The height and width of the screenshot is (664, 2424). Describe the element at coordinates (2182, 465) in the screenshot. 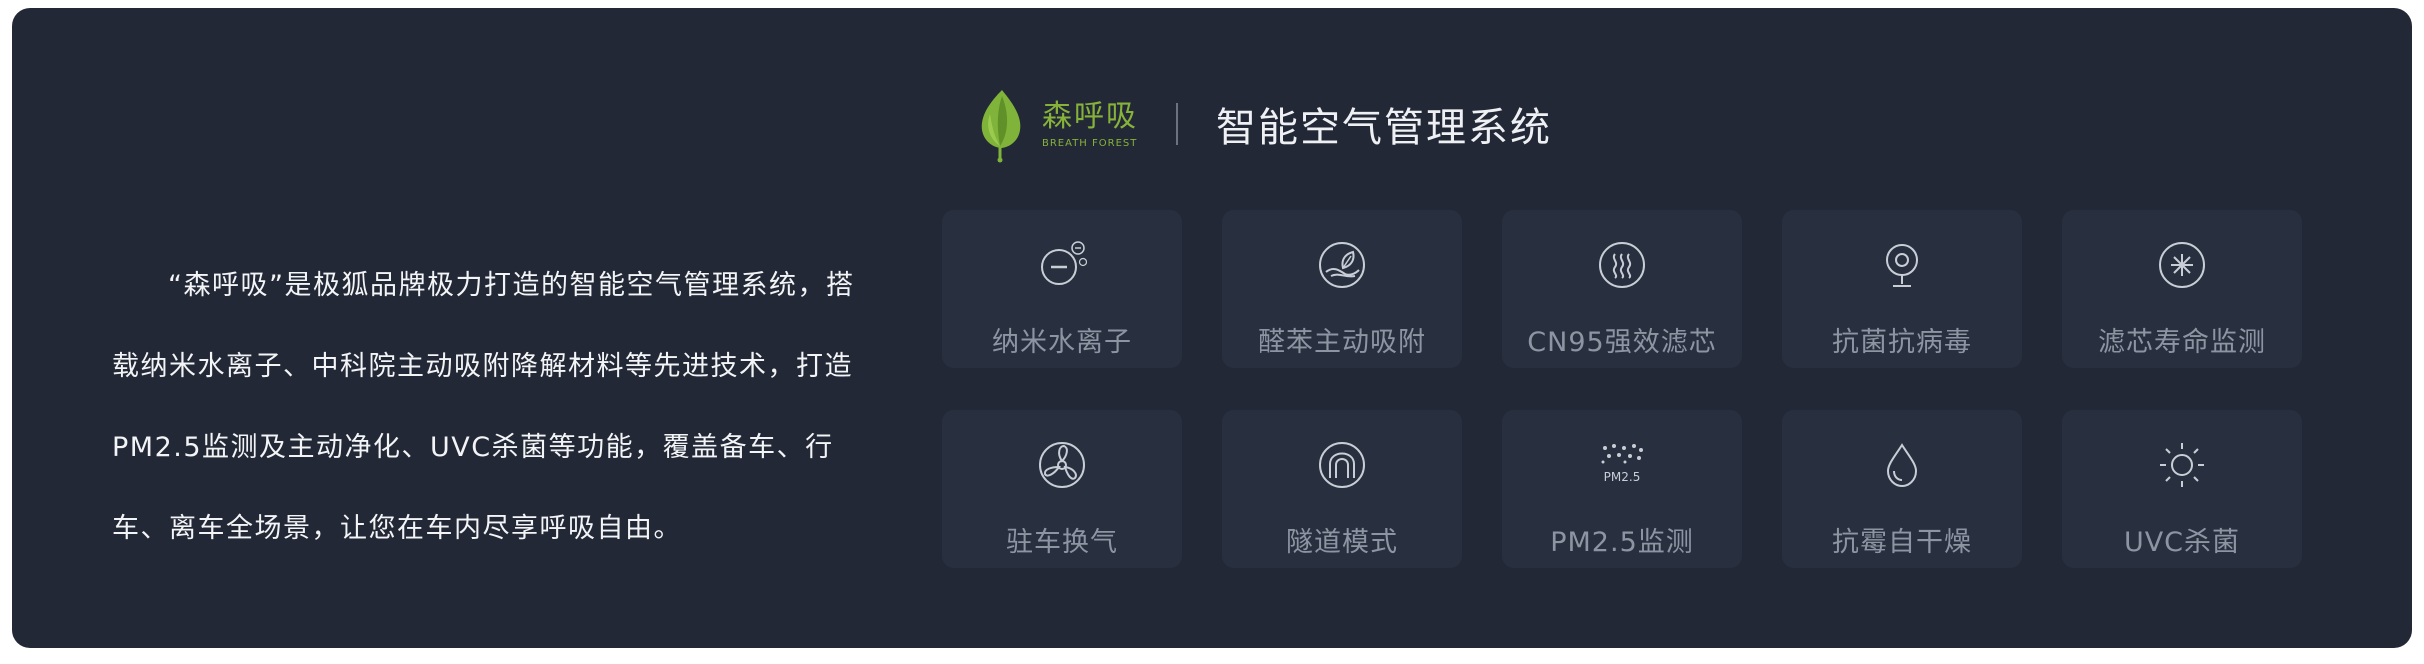

I see `sun-uvc-icon` at that location.